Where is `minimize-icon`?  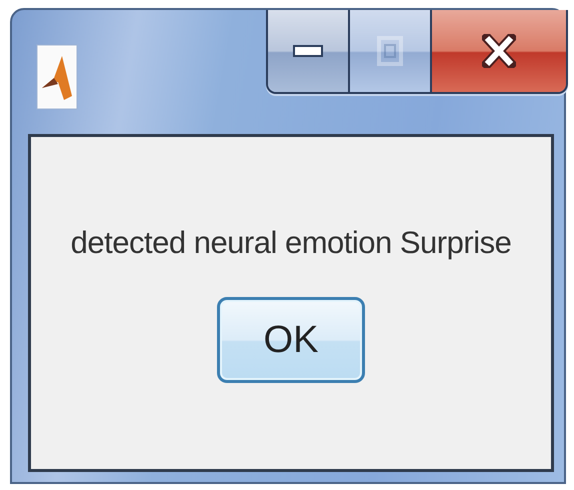 minimize-icon is located at coordinates (308, 51).